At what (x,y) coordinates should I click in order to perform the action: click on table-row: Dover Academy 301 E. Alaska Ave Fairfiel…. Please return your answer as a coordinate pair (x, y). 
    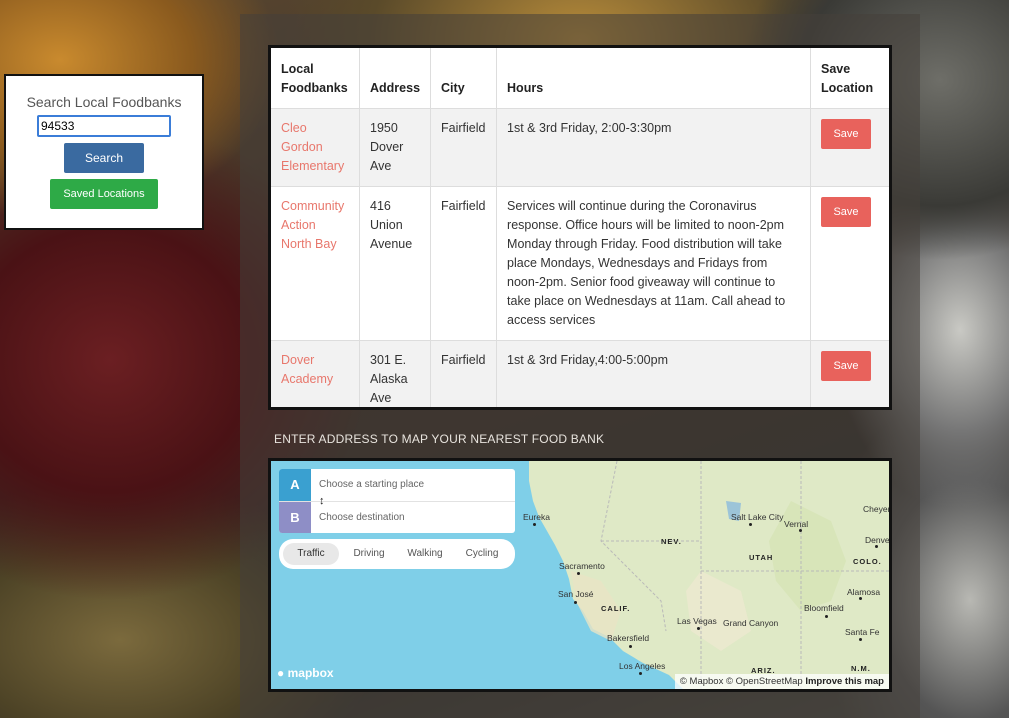
    Looking at the image, I should click on (580, 373).